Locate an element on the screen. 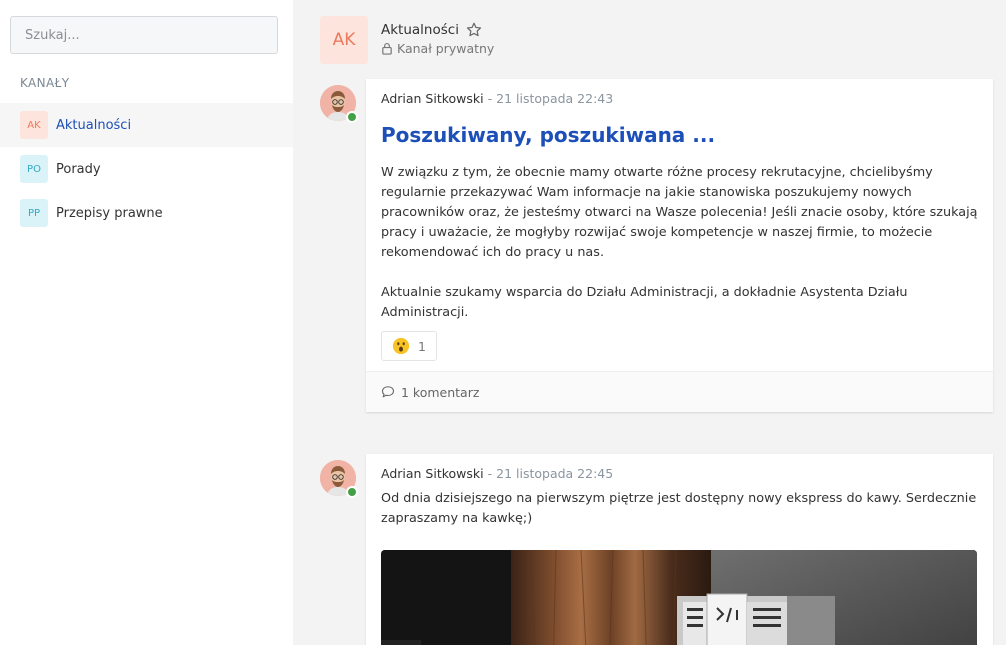 This screenshot has height=645, width=1006. surprised-emoji-icon is located at coordinates (401, 346).